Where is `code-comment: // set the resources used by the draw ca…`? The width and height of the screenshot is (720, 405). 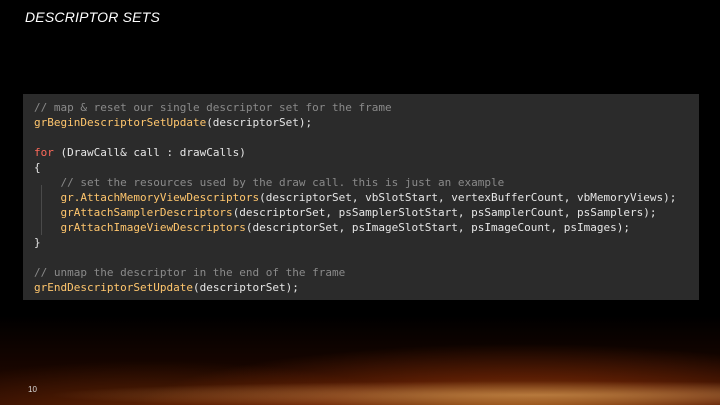 code-comment: // set the resources used by the draw ca… is located at coordinates (269, 182).